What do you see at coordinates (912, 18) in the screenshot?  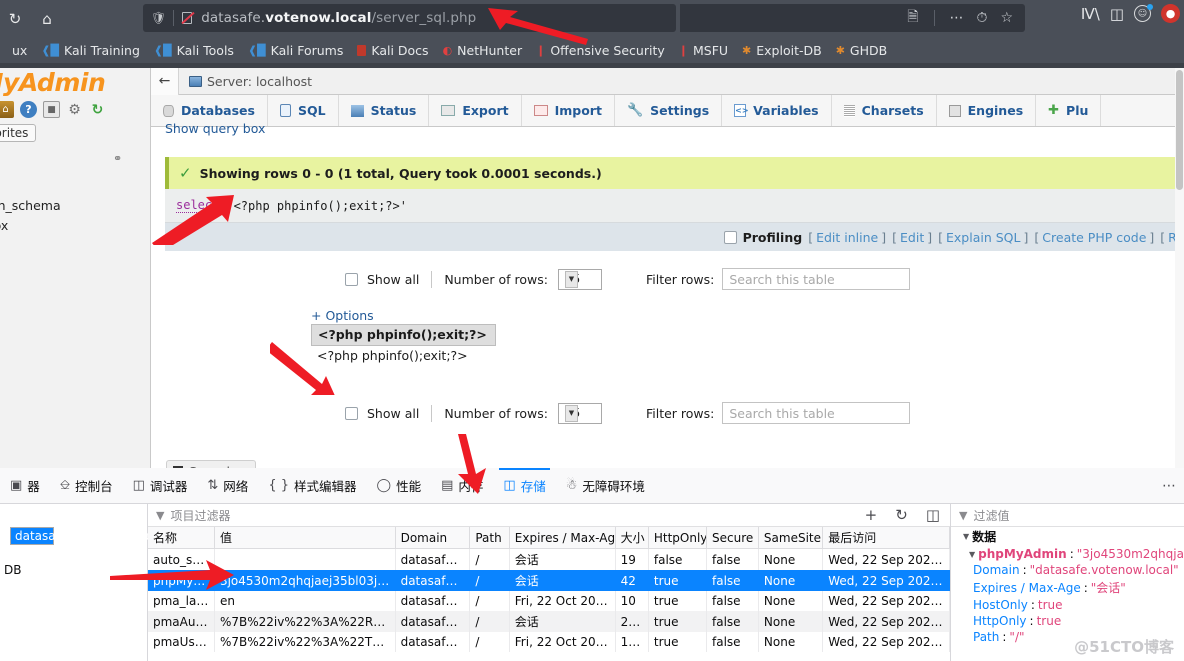 I see `reader-mode-icon: 🗎` at bounding box center [912, 18].